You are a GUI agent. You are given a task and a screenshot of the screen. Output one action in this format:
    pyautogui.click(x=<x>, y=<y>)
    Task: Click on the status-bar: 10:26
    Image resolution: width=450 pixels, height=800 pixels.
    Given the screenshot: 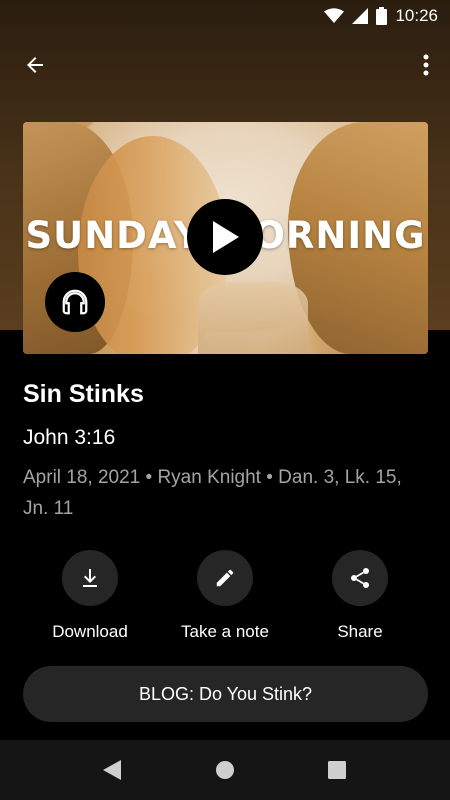 What is the action you would take?
    pyautogui.click(x=225, y=16)
    